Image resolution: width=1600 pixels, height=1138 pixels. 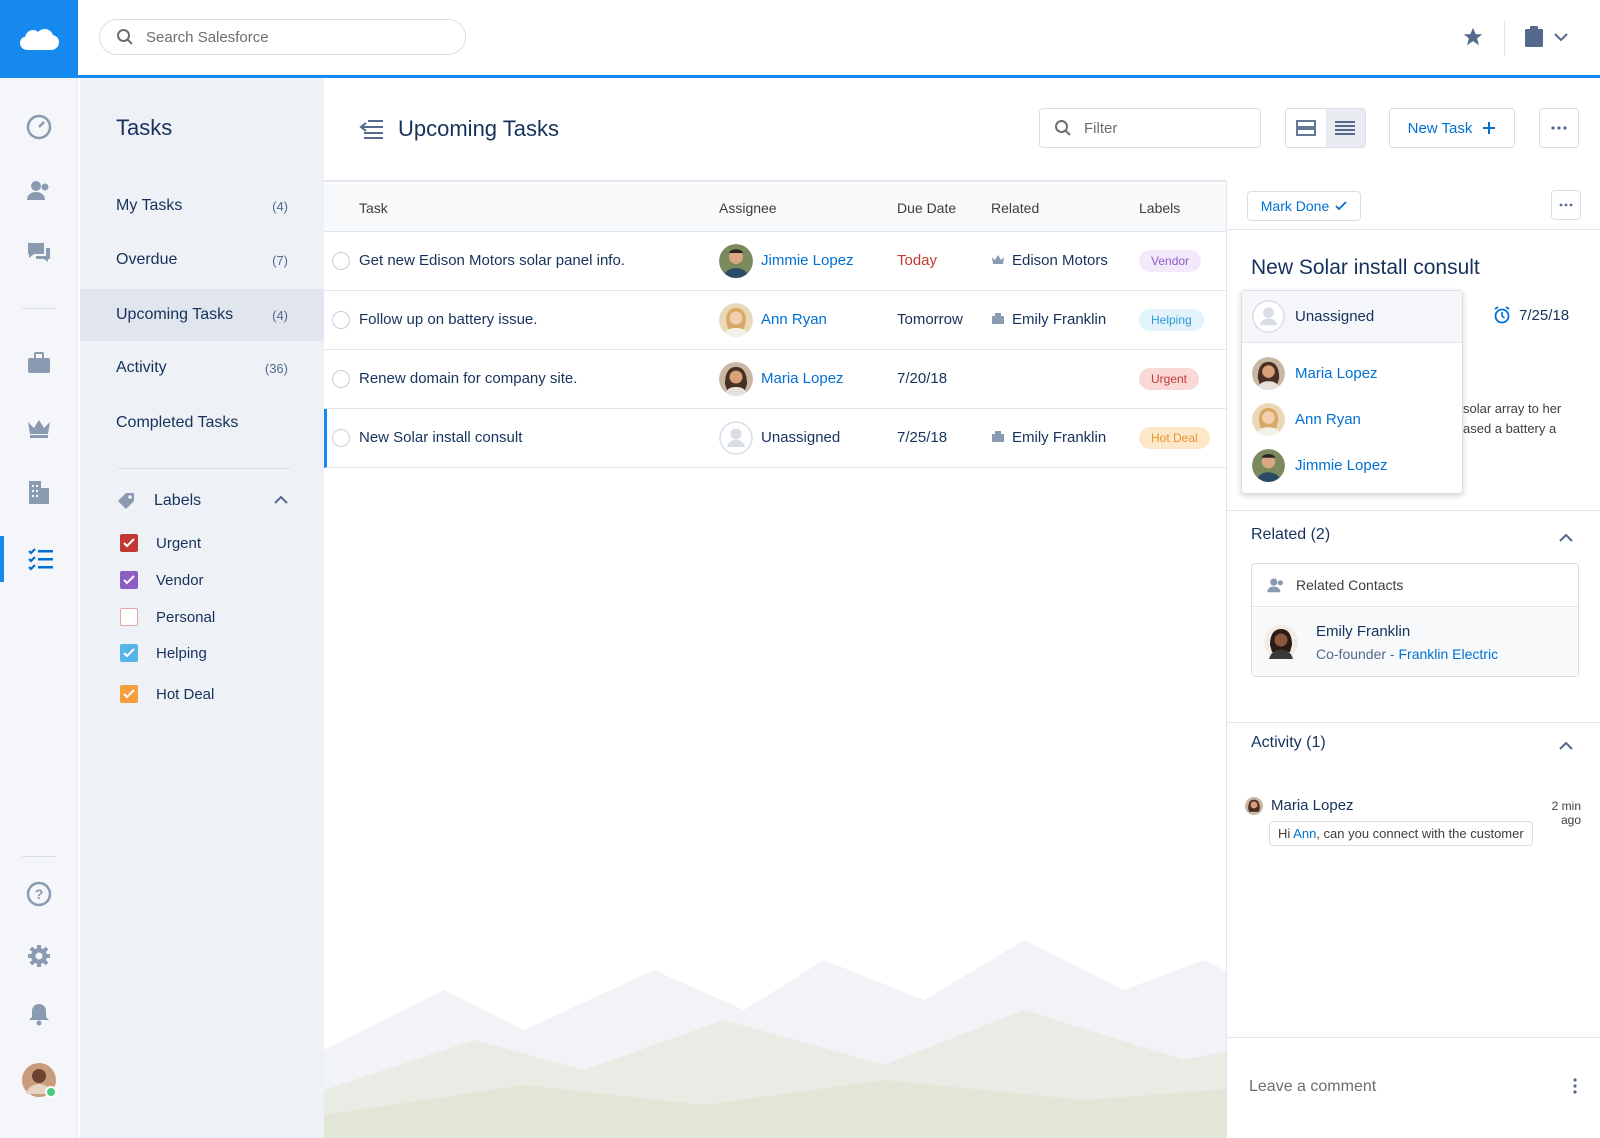 What do you see at coordinates (202, 368) in the screenshot?
I see `sidebar-item-activity: Activity (36)` at bounding box center [202, 368].